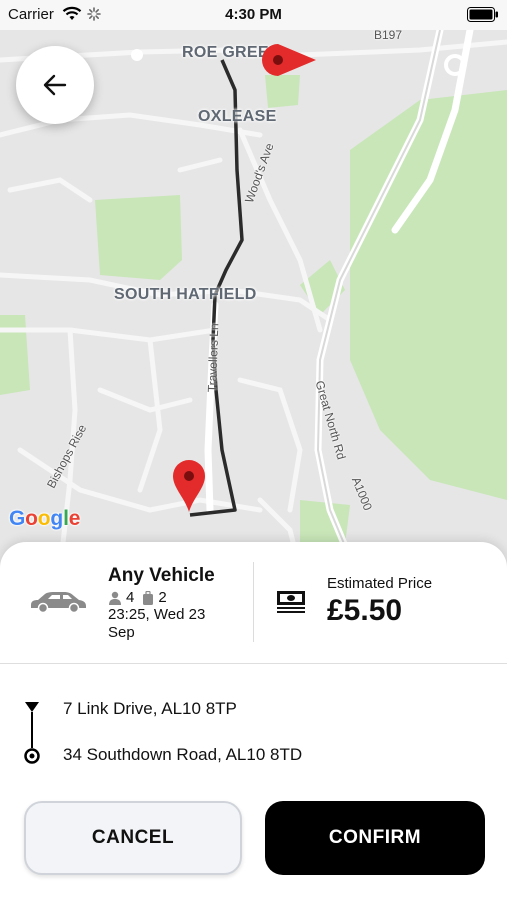 The height and width of the screenshot is (900, 507). I want to click on car-icon, so click(58, 603).